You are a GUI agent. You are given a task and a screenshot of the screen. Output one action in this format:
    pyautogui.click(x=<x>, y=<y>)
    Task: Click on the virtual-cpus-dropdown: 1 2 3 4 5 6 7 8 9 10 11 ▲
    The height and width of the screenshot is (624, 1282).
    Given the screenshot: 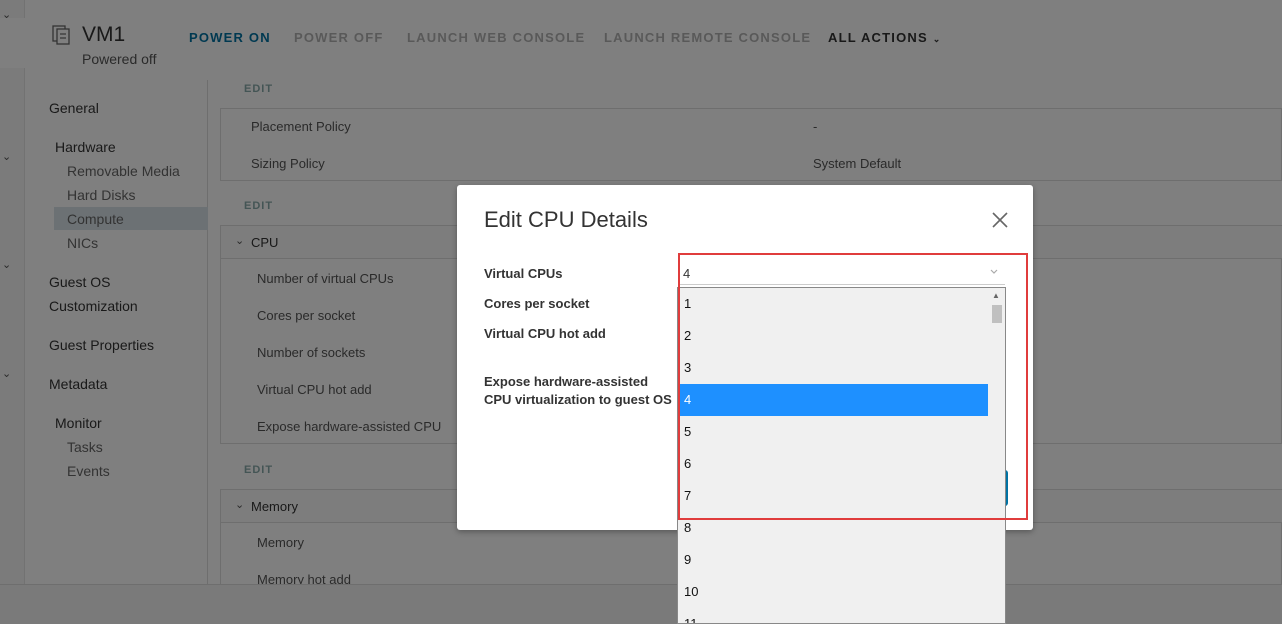 What is the action you would take?
    pyautogui.click(x=841, y=455)
    